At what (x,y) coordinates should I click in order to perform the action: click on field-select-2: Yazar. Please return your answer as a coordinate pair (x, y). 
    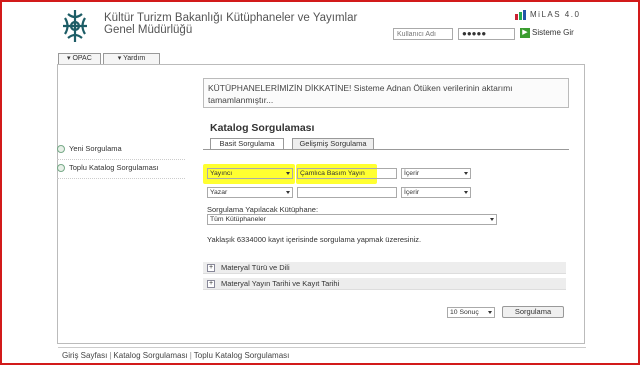
    Looking at the image, I should click on (250, 192).